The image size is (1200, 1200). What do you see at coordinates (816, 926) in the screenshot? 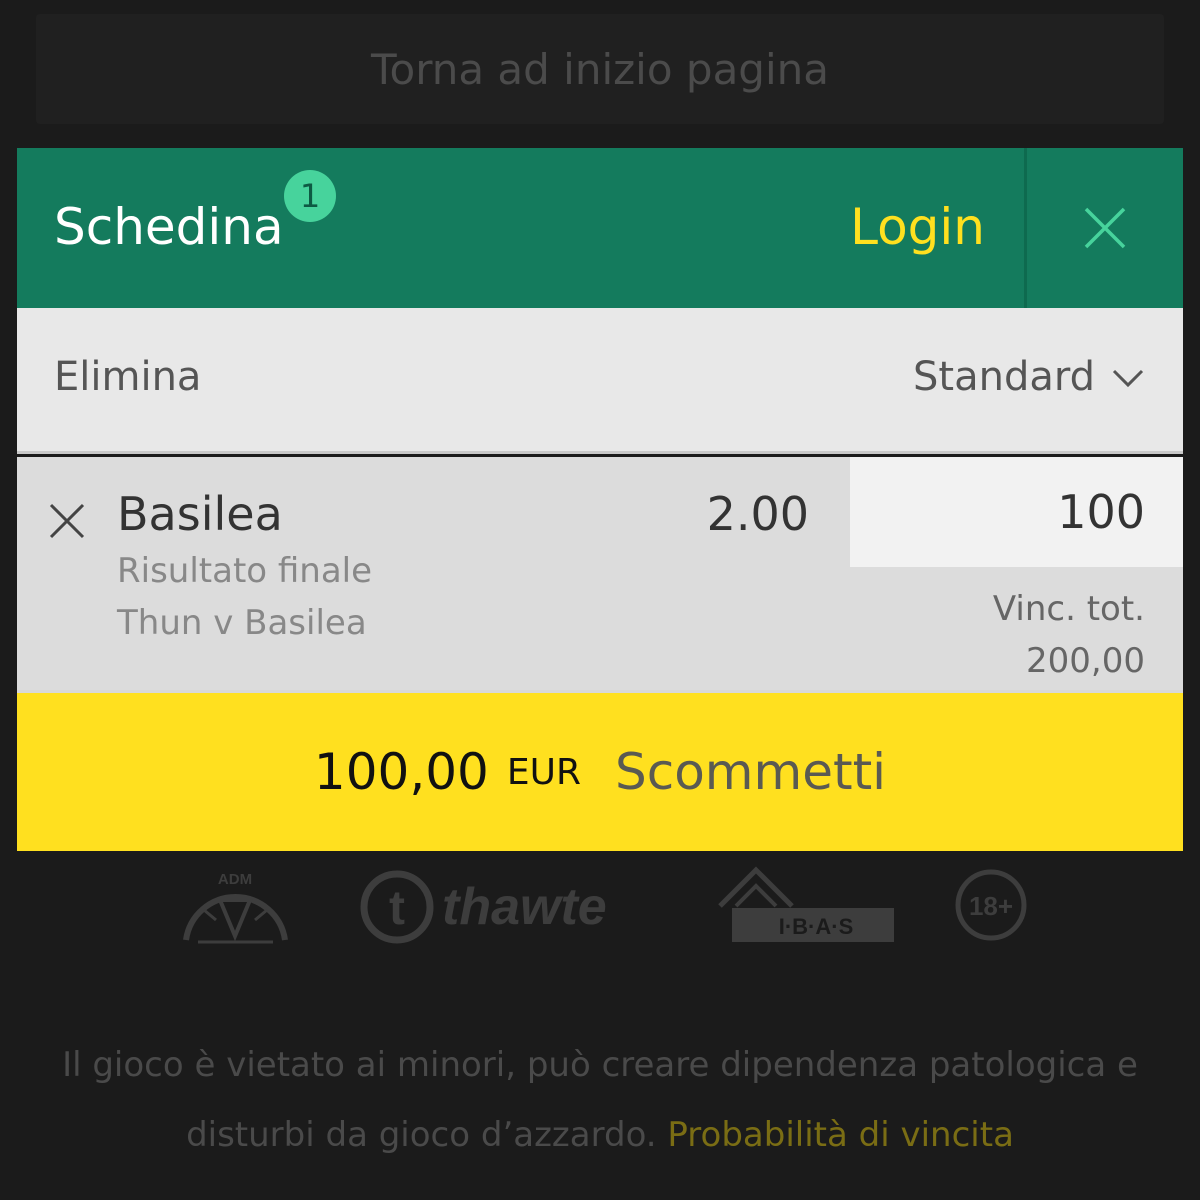
I see `ibas-logo-text: I·B·A·S` at bounding box center [816, 926].